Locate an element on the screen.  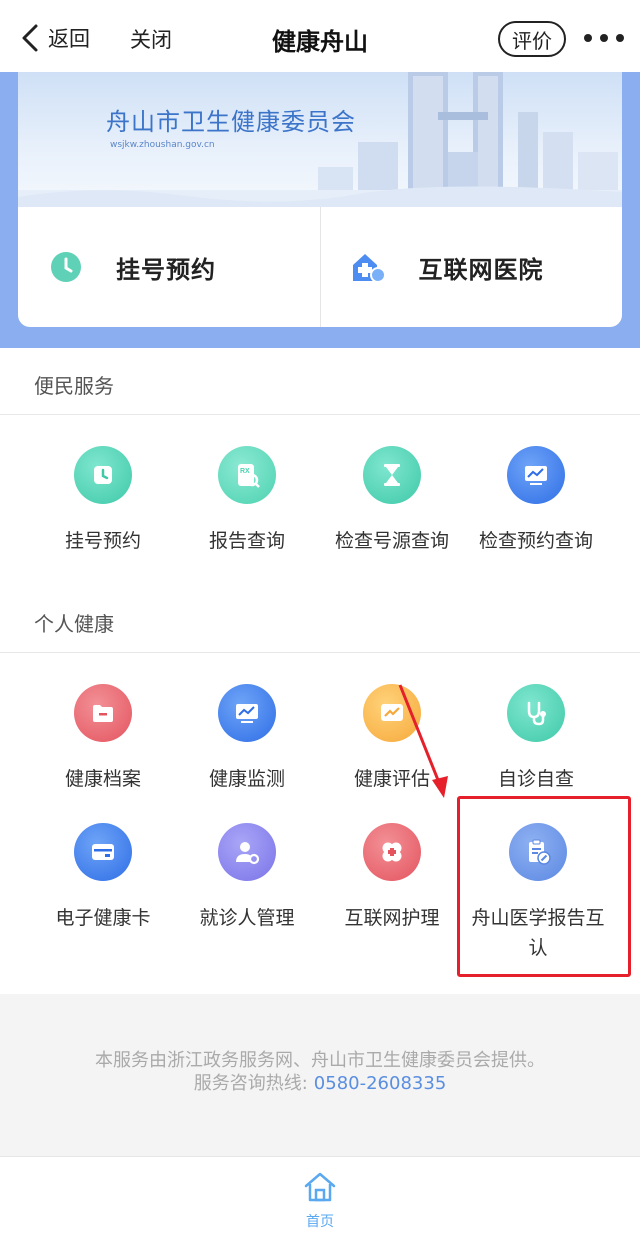
stethoscope-icon is located at coordinates (536, 713).